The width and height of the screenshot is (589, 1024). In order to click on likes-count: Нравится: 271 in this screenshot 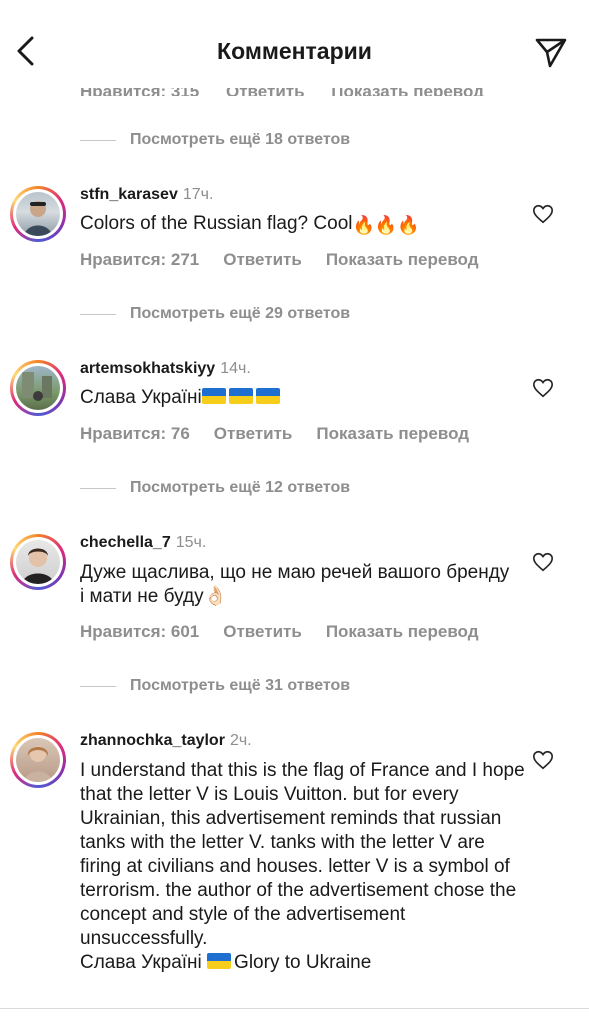, I will do `click(139, 259)`.